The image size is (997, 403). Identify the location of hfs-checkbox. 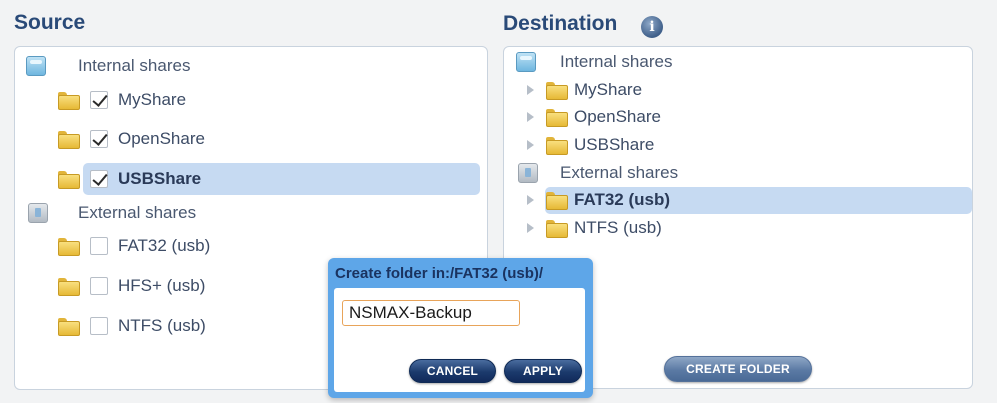
(99, 286).